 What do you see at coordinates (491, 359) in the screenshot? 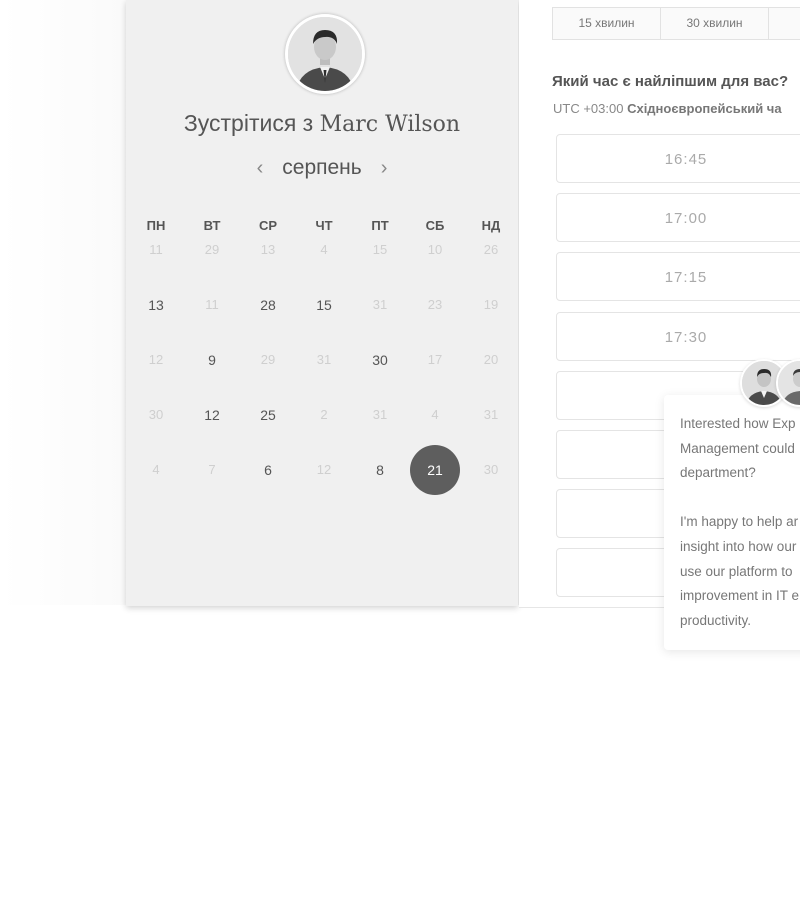
I see `calendar-day: 20` at bounding box center [491, 359].